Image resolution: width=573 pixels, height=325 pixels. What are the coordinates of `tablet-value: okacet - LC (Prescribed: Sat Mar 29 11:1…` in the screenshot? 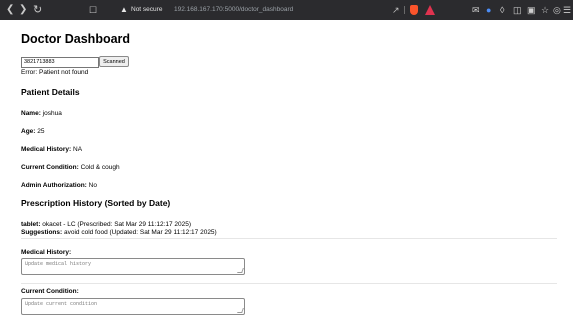 It's located at (116, 224).